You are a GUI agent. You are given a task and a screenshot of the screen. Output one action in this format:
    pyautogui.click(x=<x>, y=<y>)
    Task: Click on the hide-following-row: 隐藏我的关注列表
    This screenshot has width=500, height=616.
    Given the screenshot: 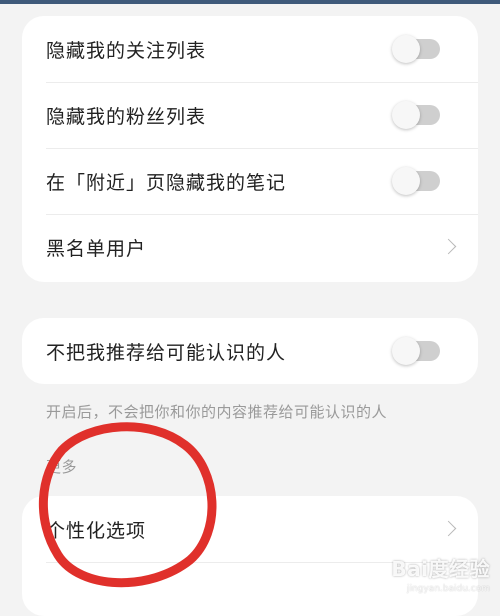 What is the action you would take?
    pyautogui.click(x=250, y=49)
    